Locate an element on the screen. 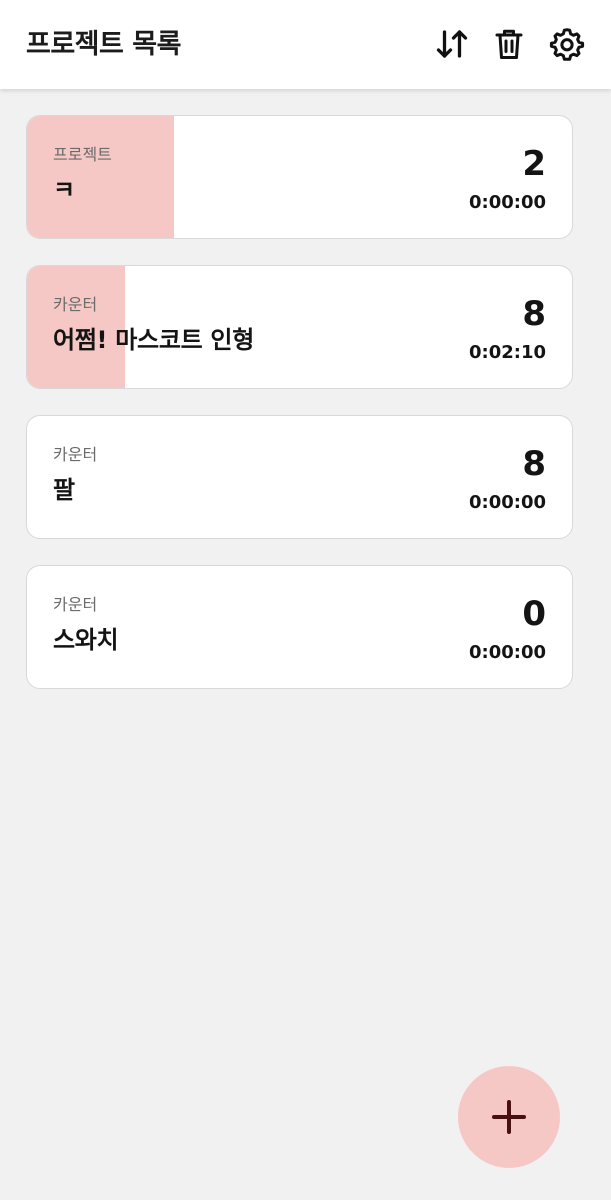  add-project-button is located at coordinates (509, 1117).